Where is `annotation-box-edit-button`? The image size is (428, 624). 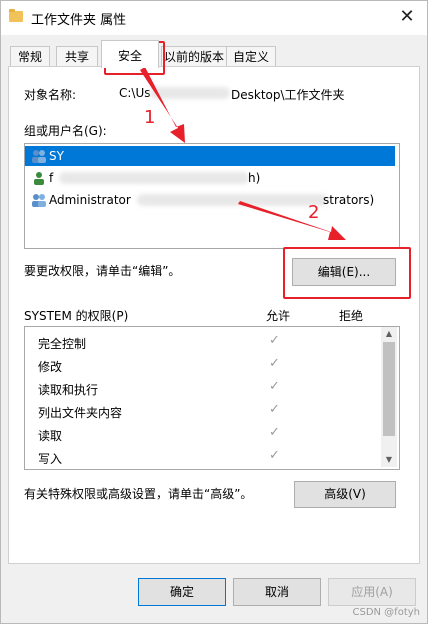
annotation-box-edit-button is located at coordinates (347, 273).